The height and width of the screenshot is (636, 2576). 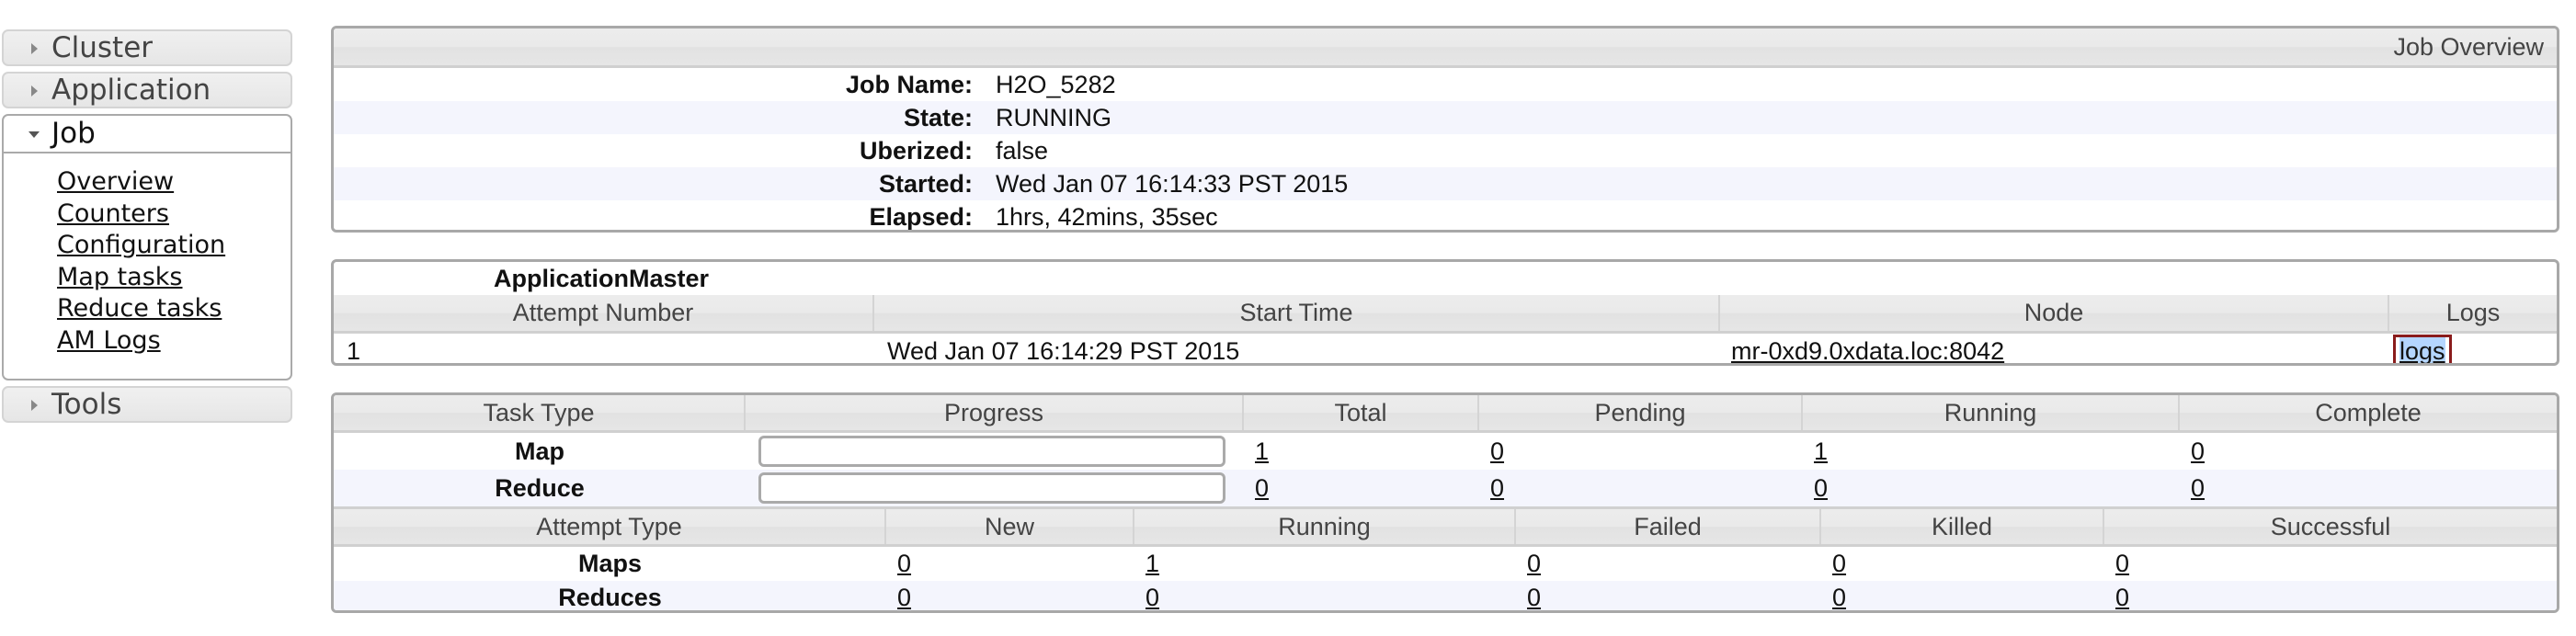 I want to click on overview-row-state: State: RUNNING, so click(x=1445, y=117).